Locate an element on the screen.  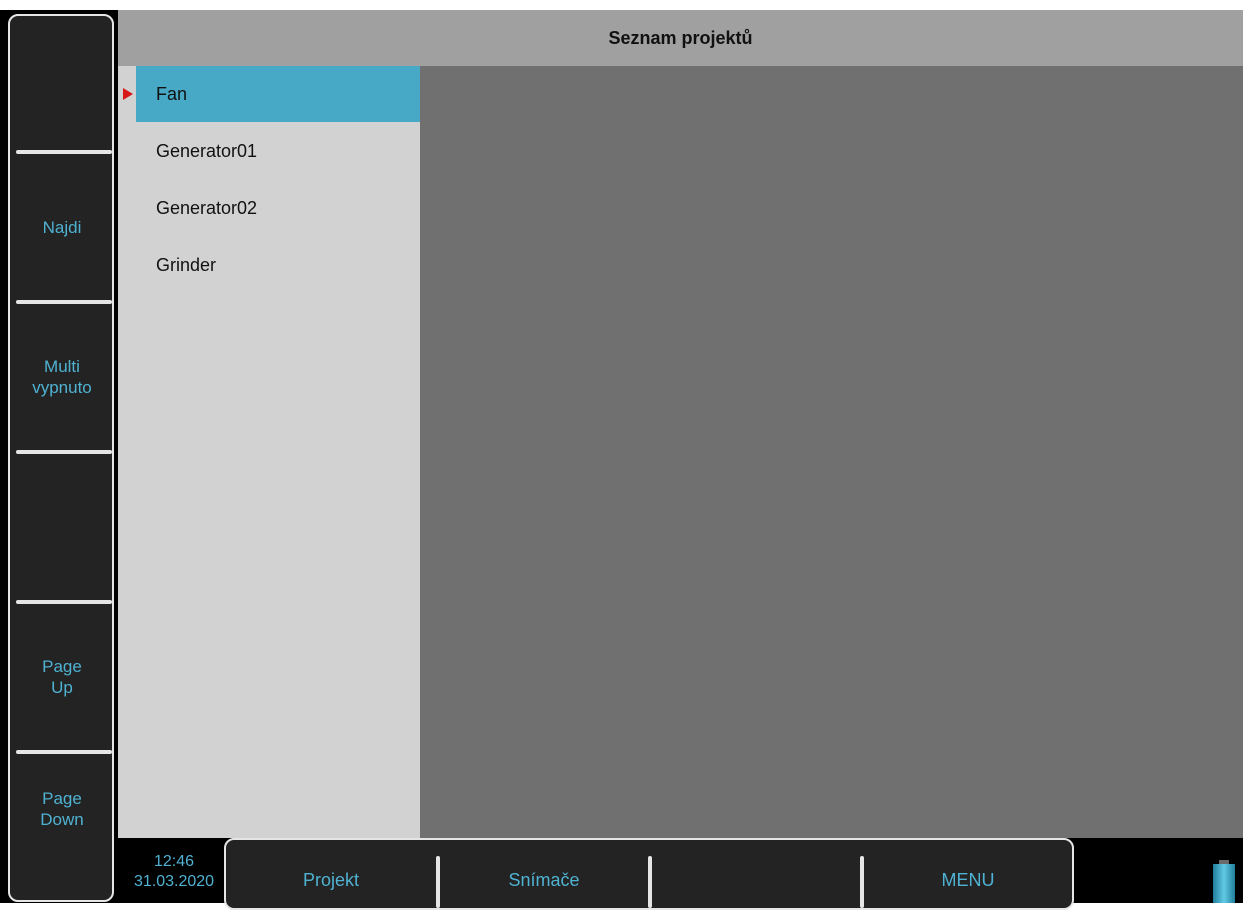
page-down-button: Page Down is located at coordinates (62, 809).